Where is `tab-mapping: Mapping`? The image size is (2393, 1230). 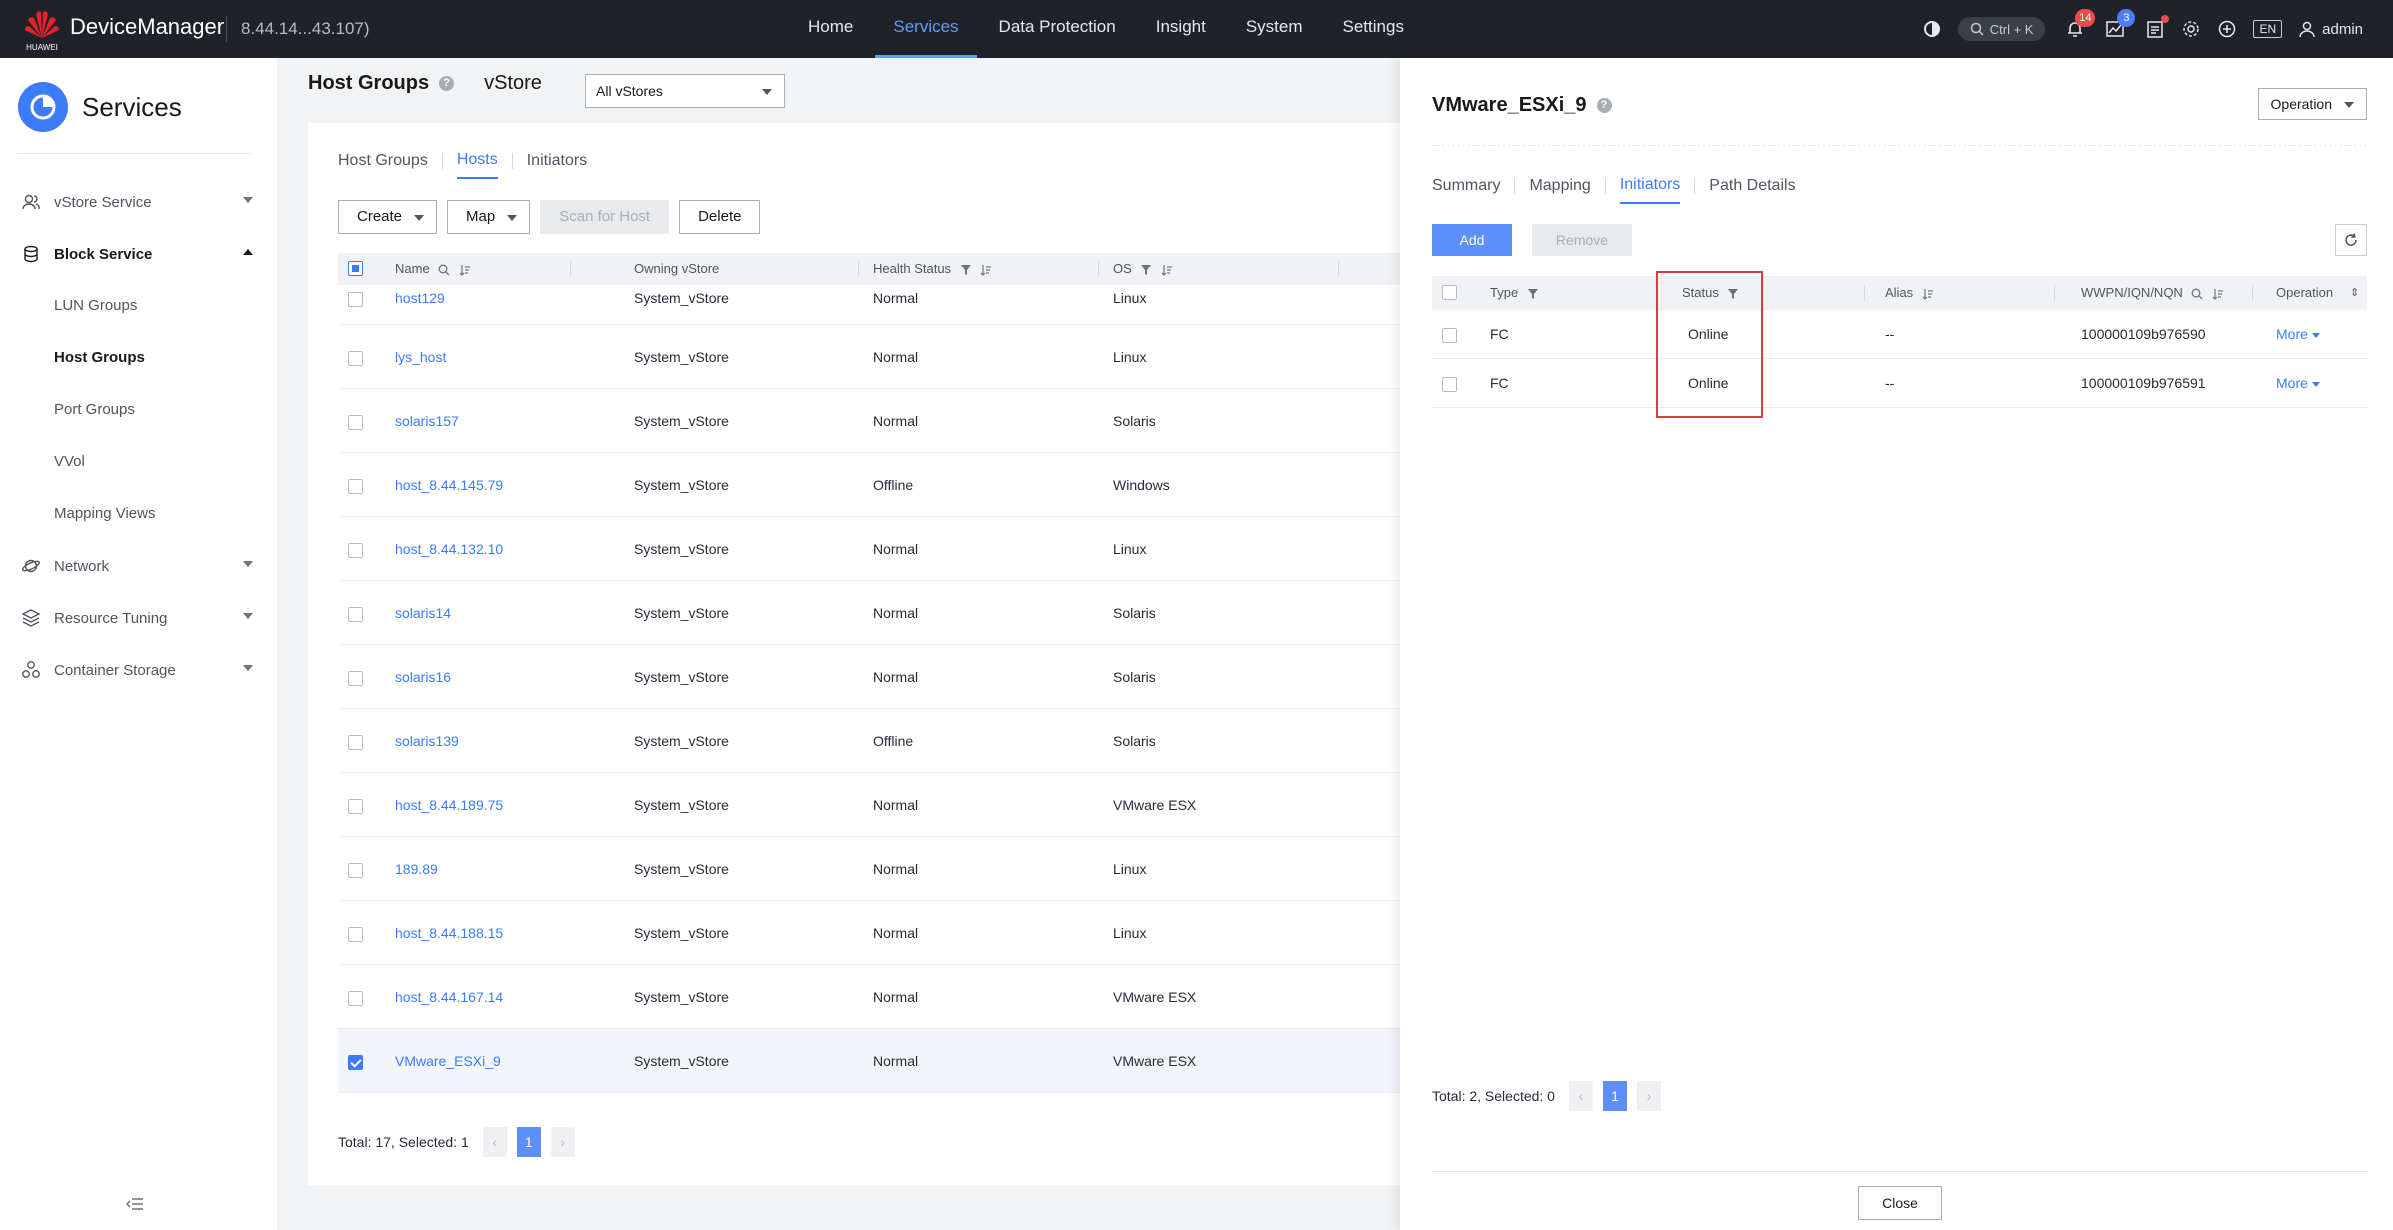
tab-mapping: Mapping is located at coordinates (1559, 190).